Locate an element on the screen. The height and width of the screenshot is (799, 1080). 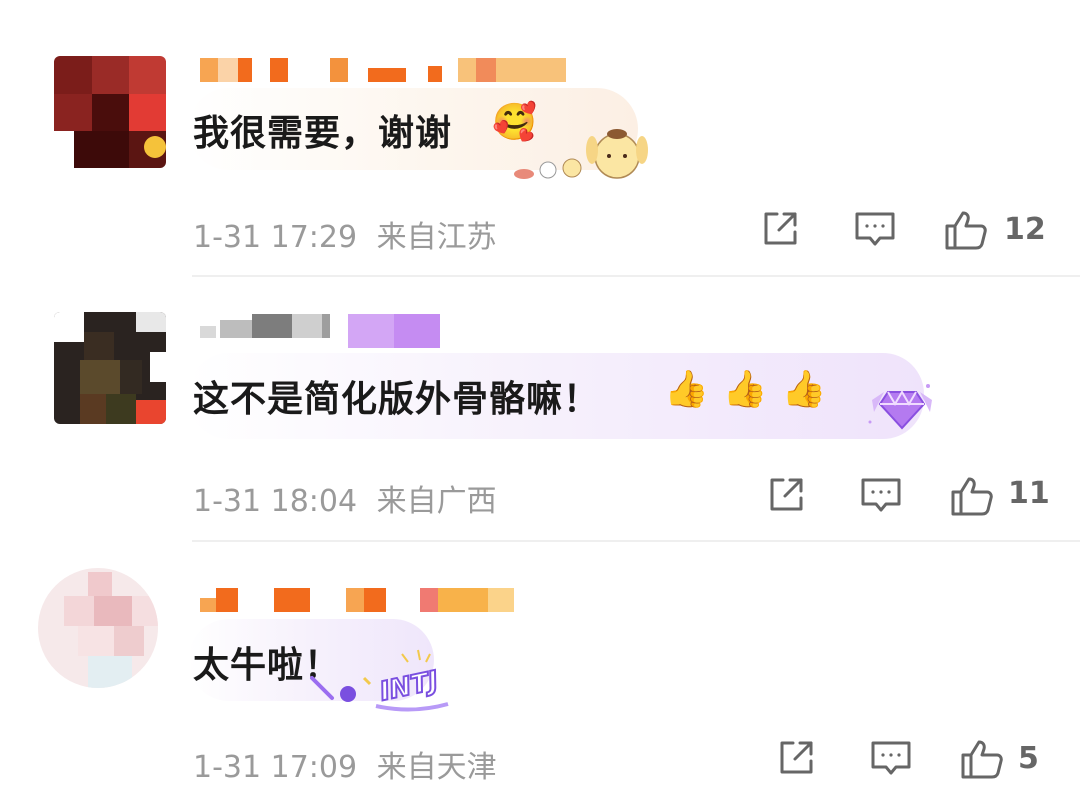
intj-badge-icon: INTJ is located at coordinates (377, 681).